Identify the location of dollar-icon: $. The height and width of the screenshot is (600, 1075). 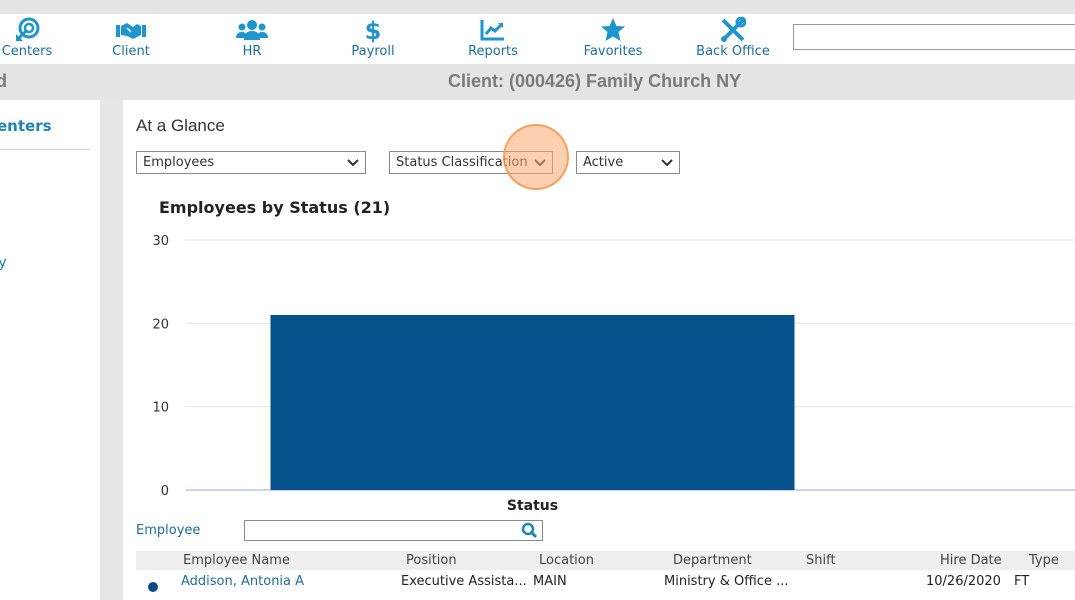
(373, 30).